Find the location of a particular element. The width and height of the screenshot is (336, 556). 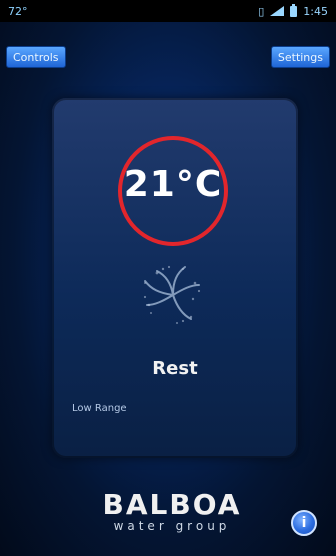

range-label: Low Range is located at coordinates (99, 408).